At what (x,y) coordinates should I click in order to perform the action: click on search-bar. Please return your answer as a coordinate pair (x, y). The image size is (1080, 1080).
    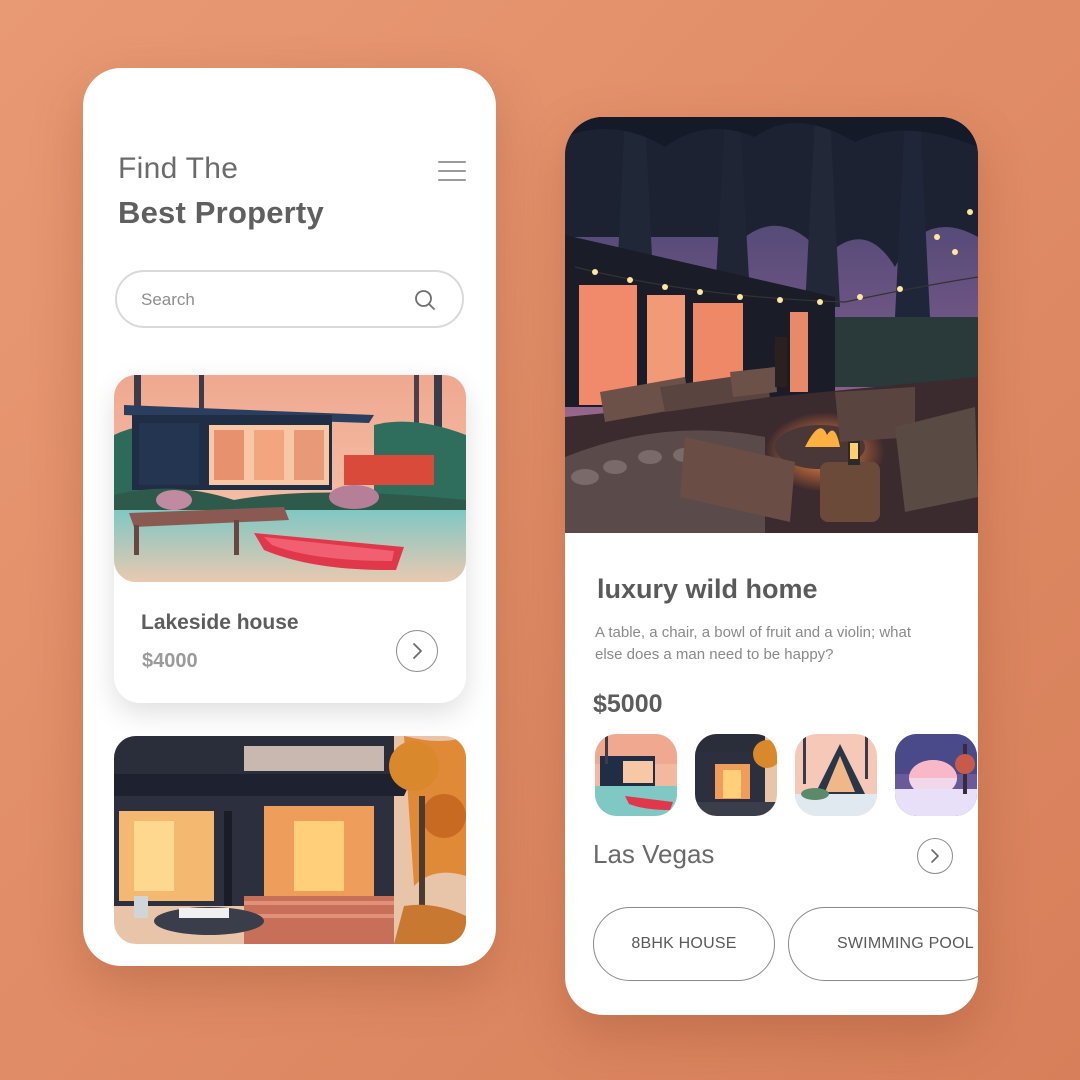
    Looking at the image, I should click on (289, 299).